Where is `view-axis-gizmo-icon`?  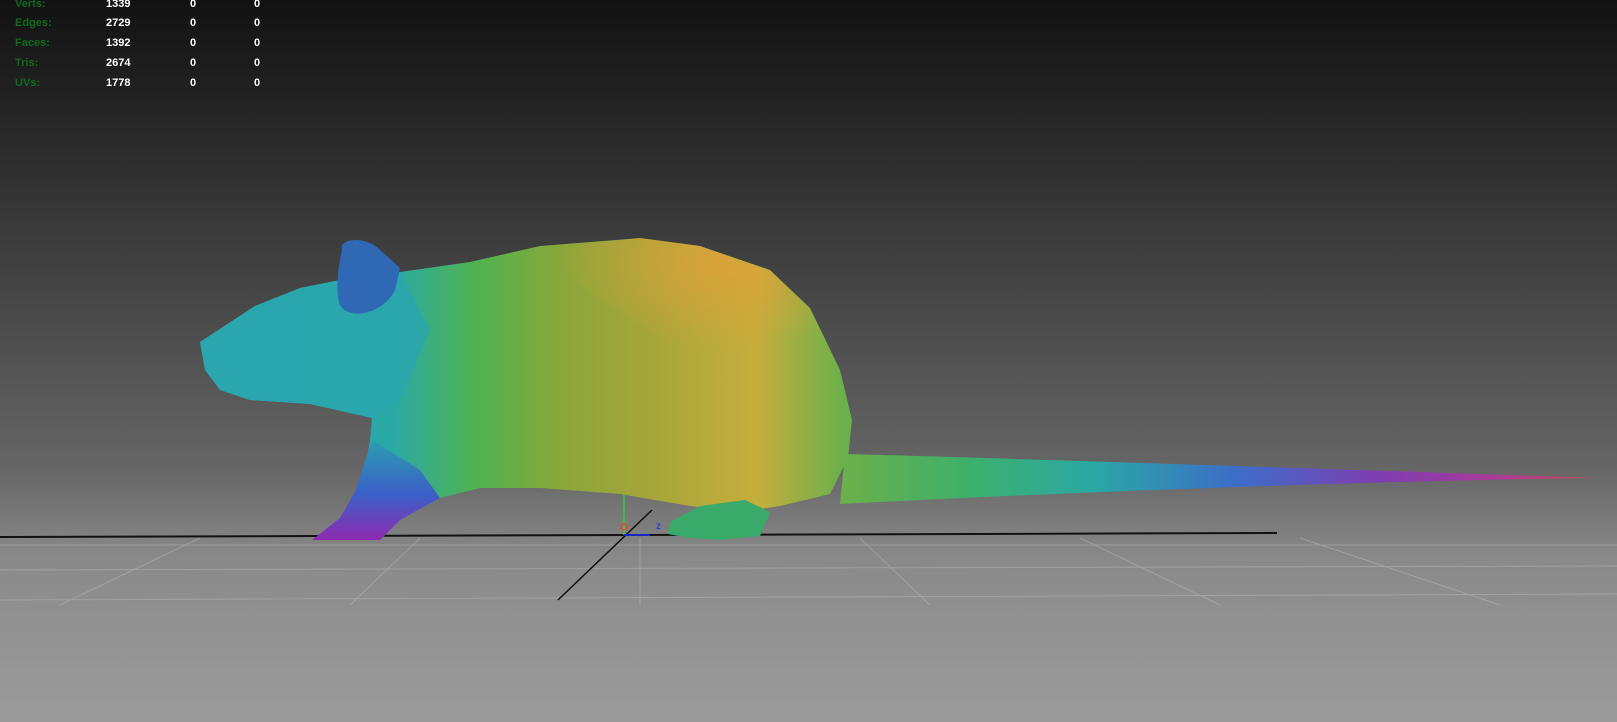 view-axis-gizmo-icon is located at coordinates (635, 515).